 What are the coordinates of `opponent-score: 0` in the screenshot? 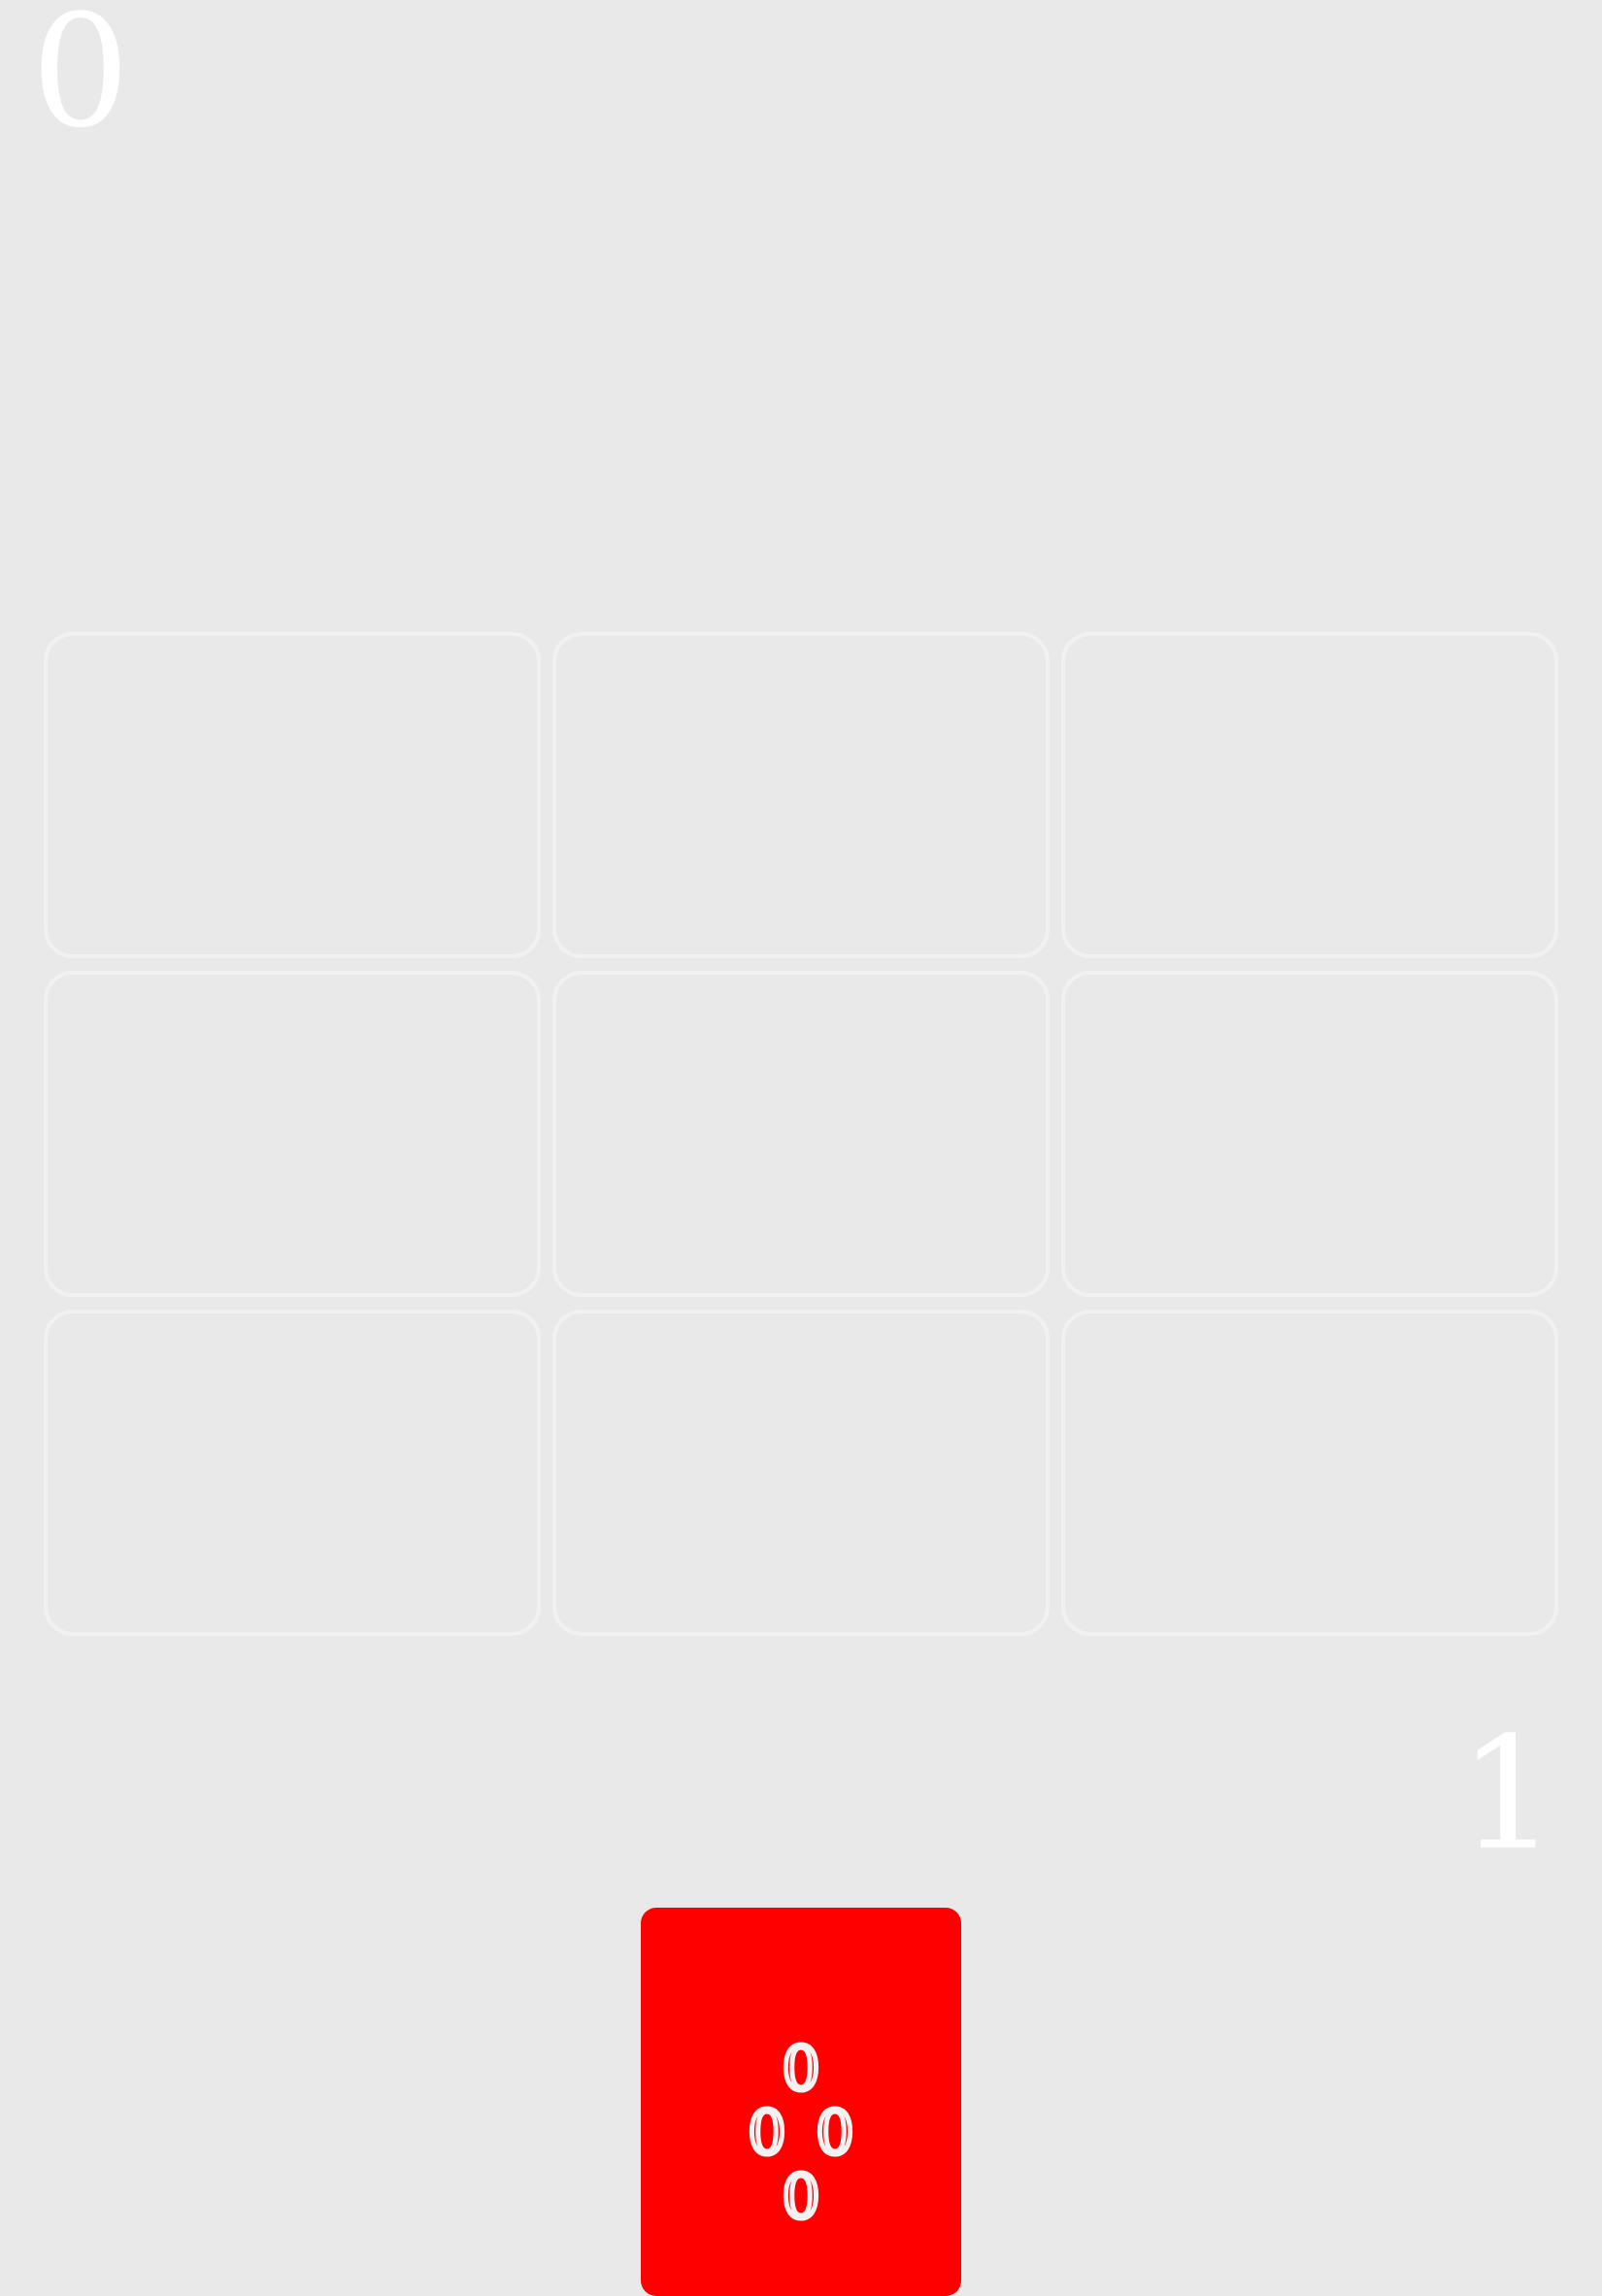 It's located at (81, 81).